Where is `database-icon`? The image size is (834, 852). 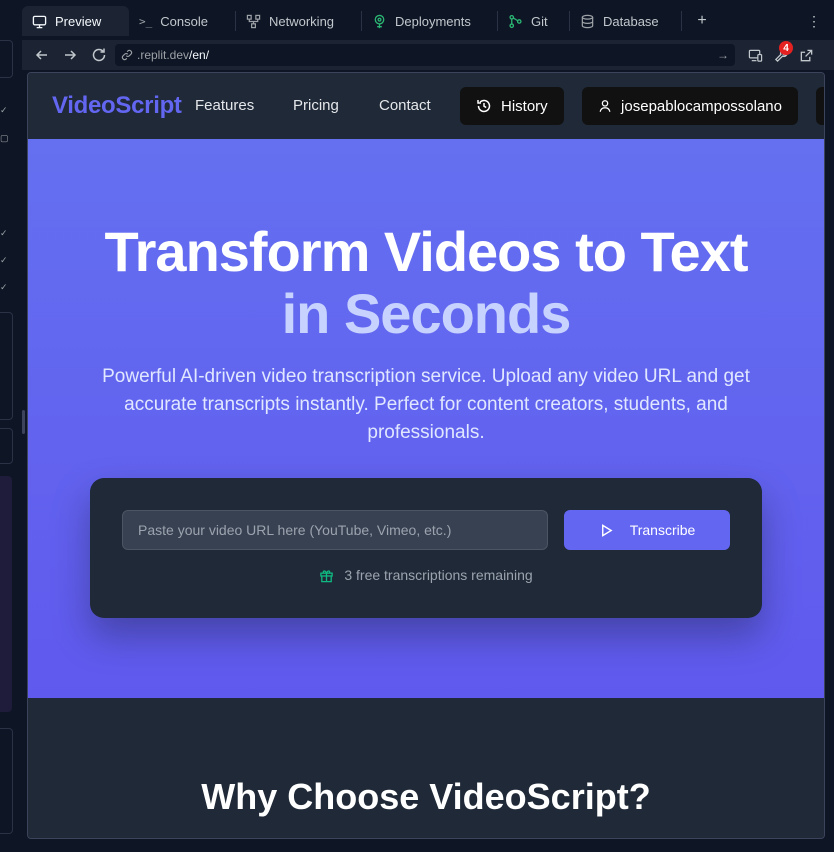 database-icon is located at coordinates (587, 21).